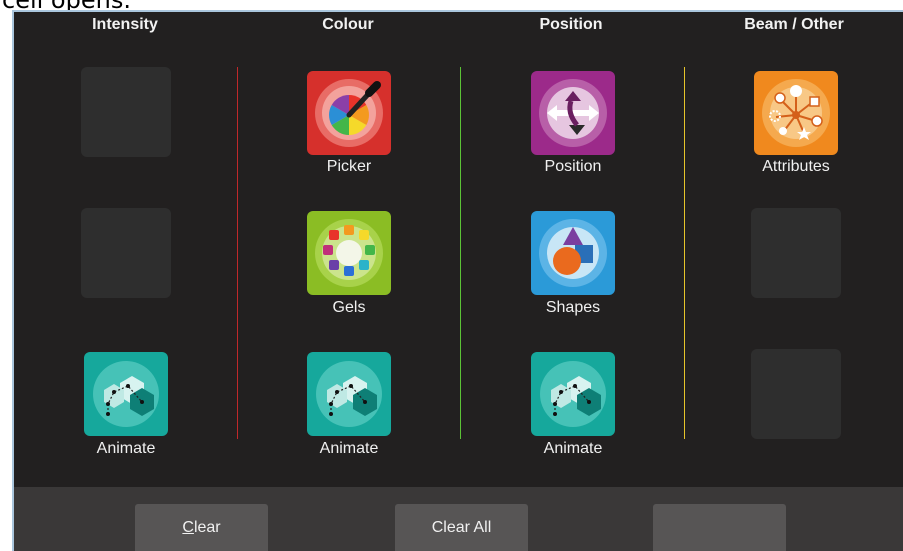 The image size is (903, 551). I want to click on divider-colour-position, so click(460, 253).